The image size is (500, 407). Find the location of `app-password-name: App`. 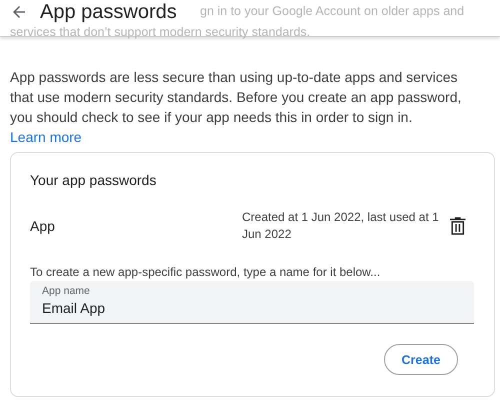

app-password-name: App is located at coordinates (43, 226).